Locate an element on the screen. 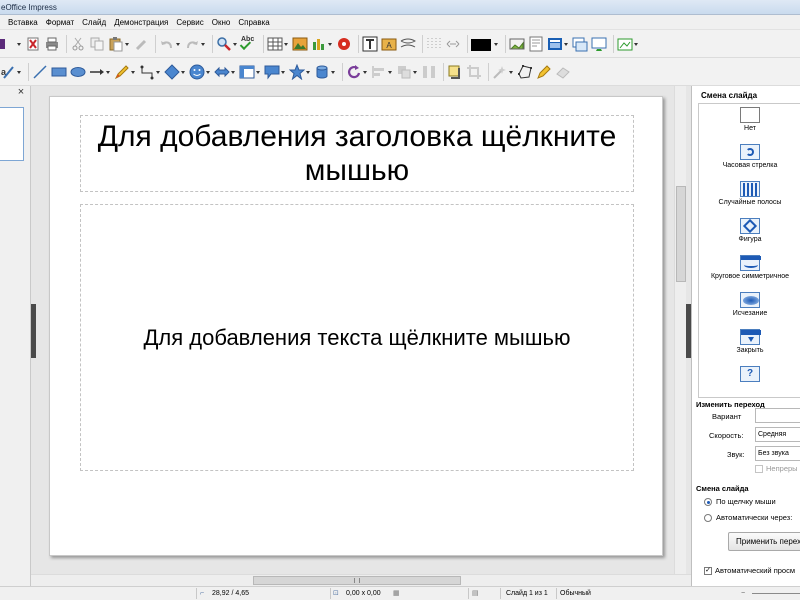 The width and height of the screenshot is (800, 600). smiley-button is located at coordinates (200, 72).